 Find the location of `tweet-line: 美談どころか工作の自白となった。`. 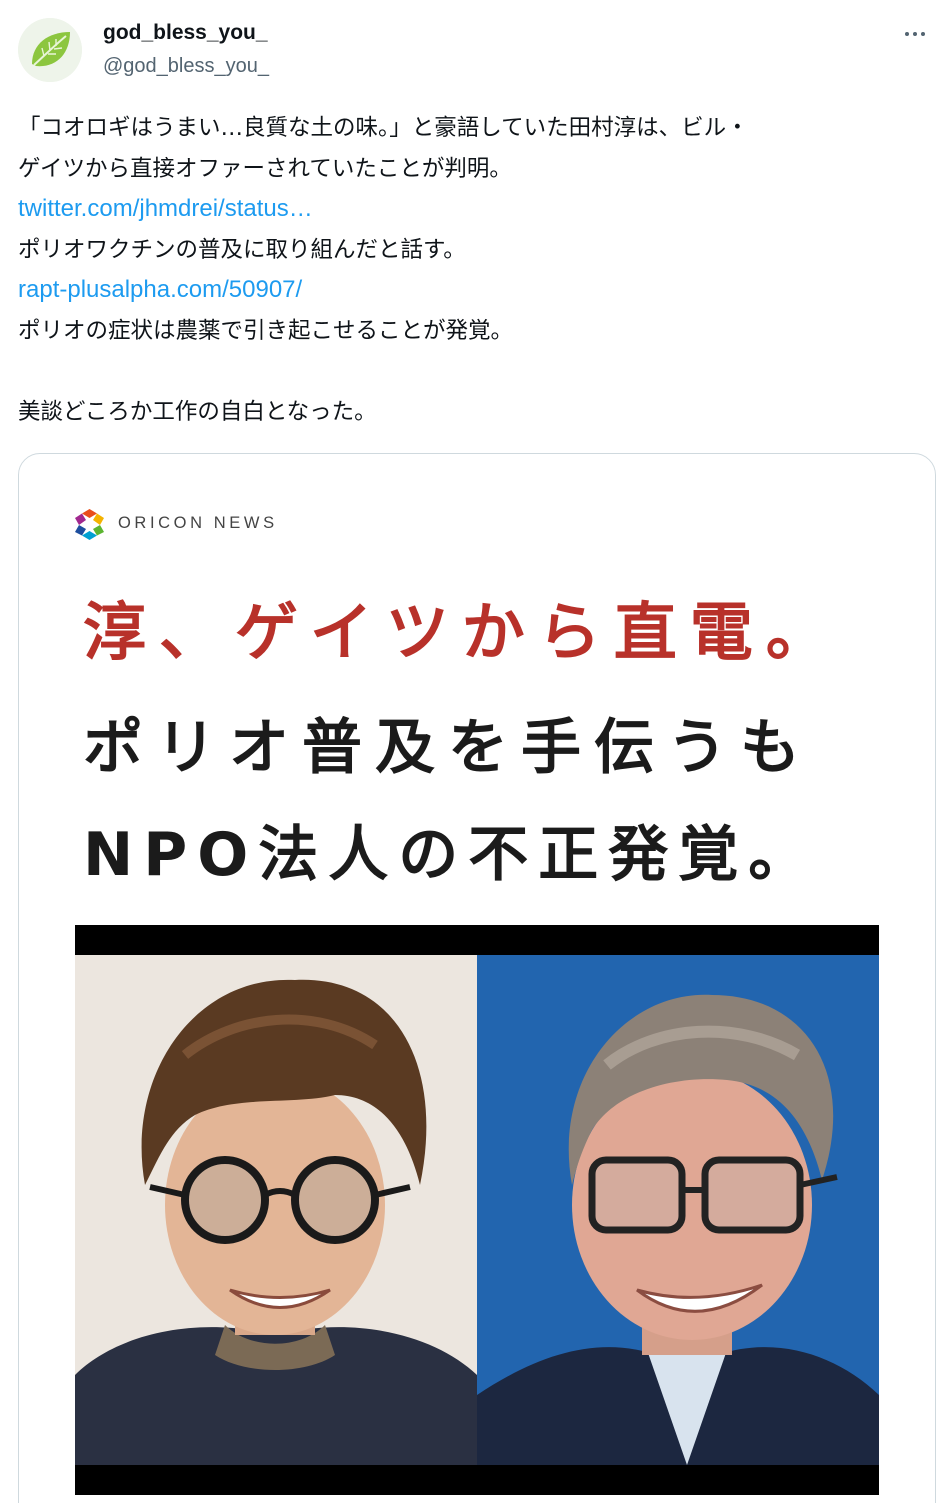

tweet-line: 美談どころか工作の自白となった。 is located at coordinates (197, 411).